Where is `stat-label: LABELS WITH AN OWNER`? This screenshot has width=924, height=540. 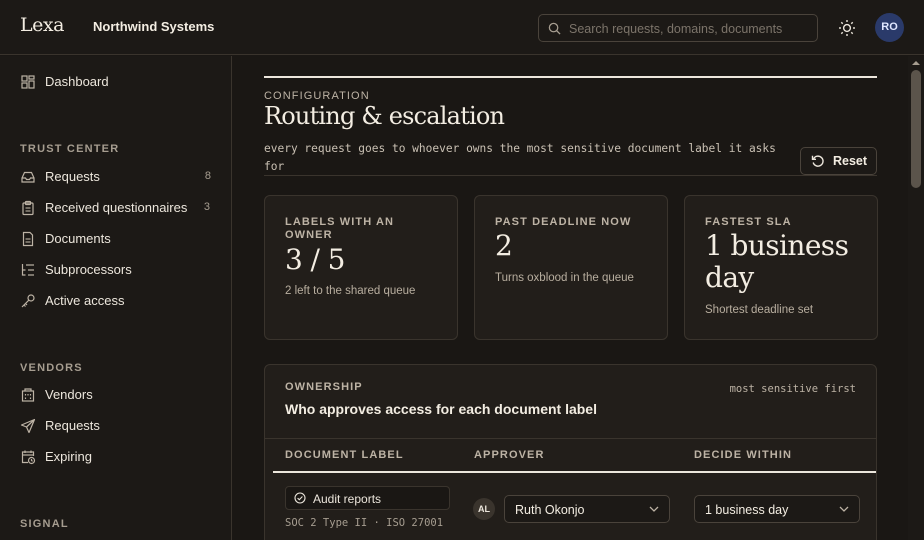
stat-label: LABELS WITH AN OWNER is located at coordinates (340, 228).